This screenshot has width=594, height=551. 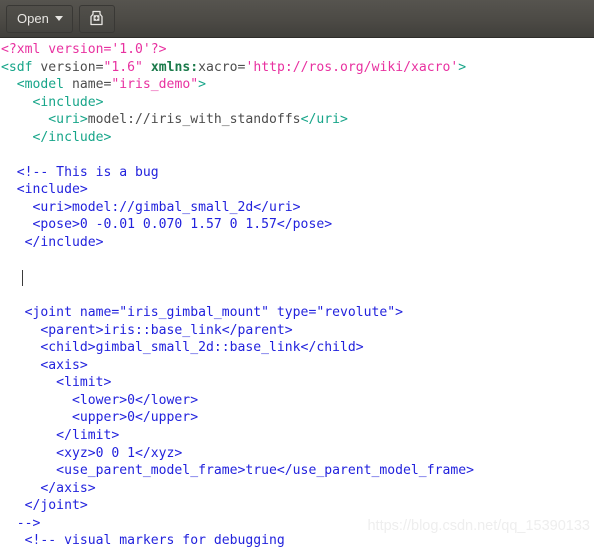 What do you see at coordinates (84, 49) in the screenshot?
I see `code-token: <?xml version='1.0'?>` at bounding box center [84, 49].